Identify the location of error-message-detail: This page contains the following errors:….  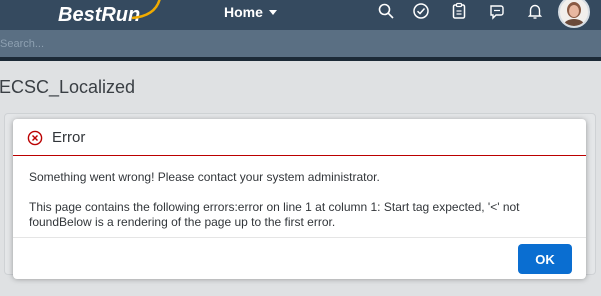
(274, 214).